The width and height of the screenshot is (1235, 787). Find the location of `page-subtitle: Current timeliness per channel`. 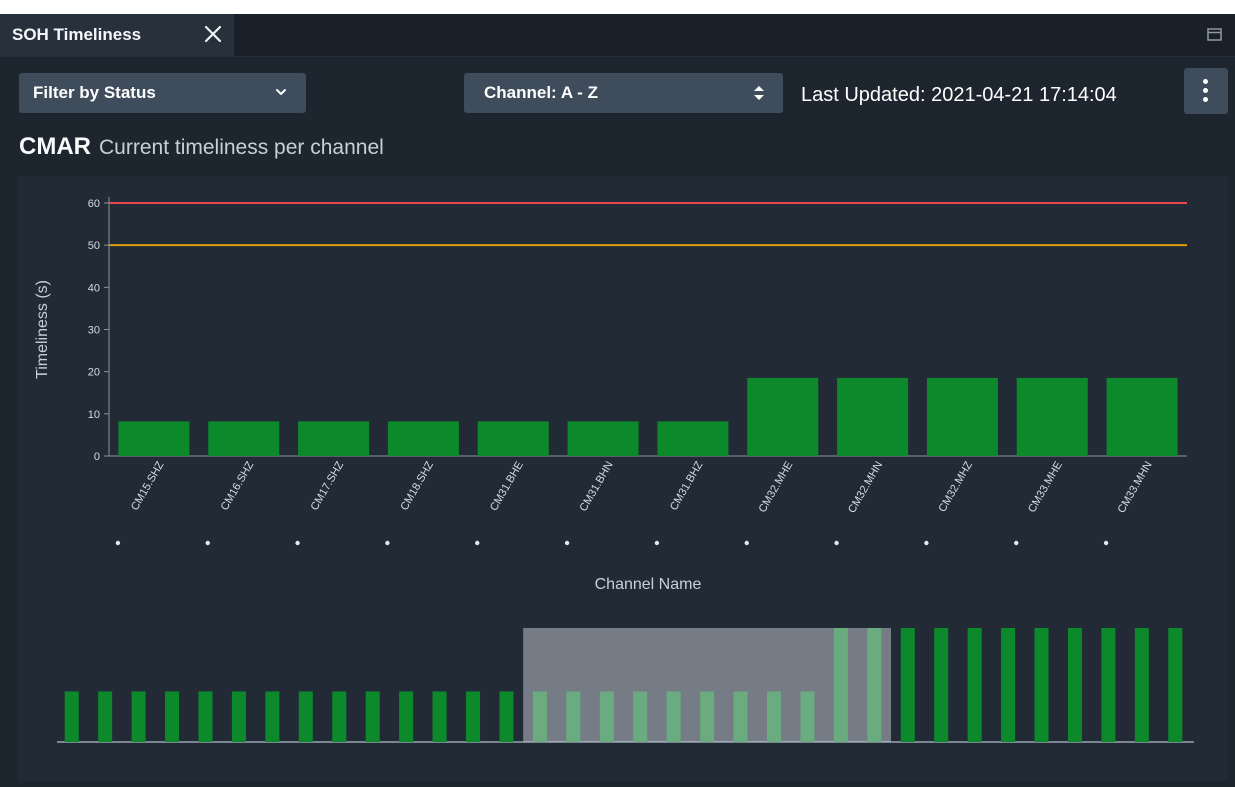

page-subtitle: Current timeliness per channel is located at coordinates (241, 147).